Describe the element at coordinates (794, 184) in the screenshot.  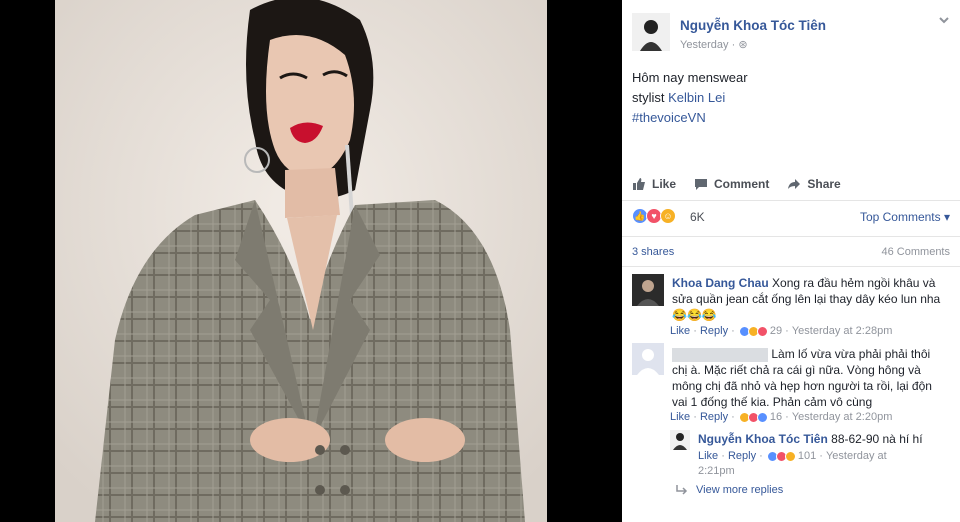
I see `share-icon` at that location.